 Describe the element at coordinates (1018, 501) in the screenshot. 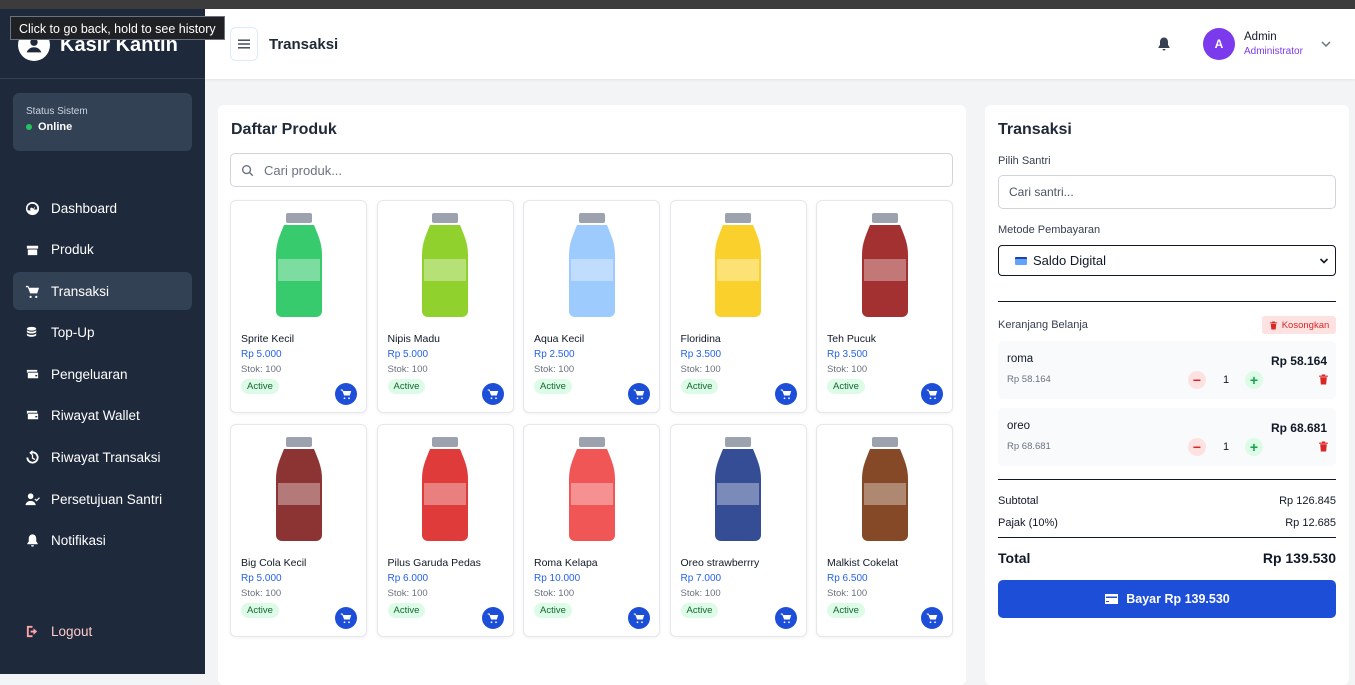

I see `subtotal-label: Subtotal` at that location.